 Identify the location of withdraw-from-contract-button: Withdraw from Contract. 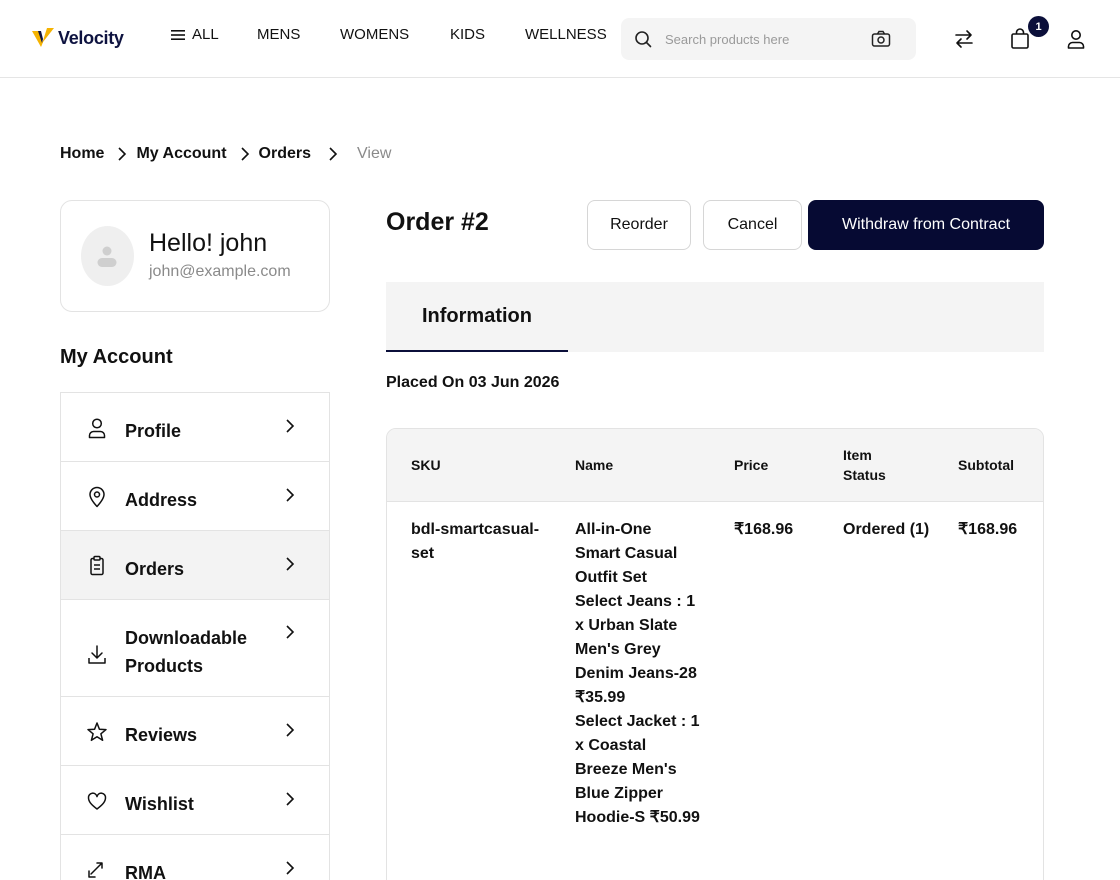
(926, 225).